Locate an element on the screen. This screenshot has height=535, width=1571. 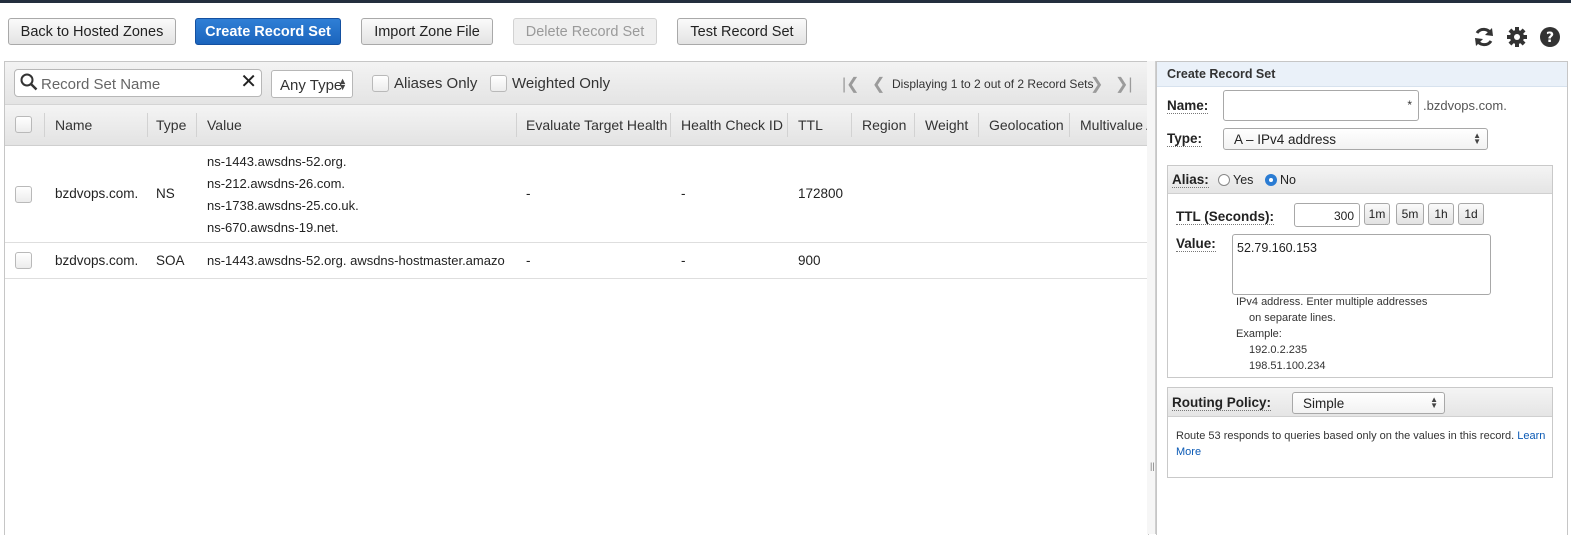
last-page-icon: ❯| is located at coordinates (1124, 84).